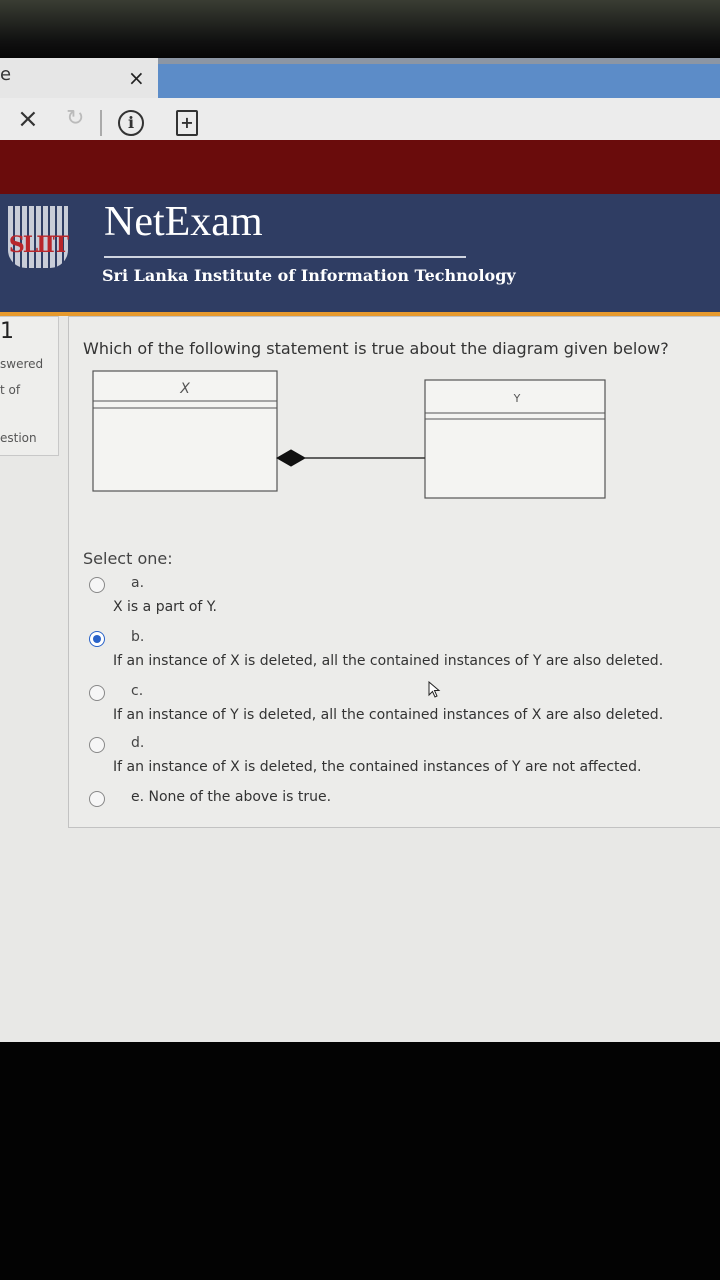 The image size is (720, 1280). Describe the element at coordinates (10, 390) in the screenshot. I see `question-mark: t of` at that location.